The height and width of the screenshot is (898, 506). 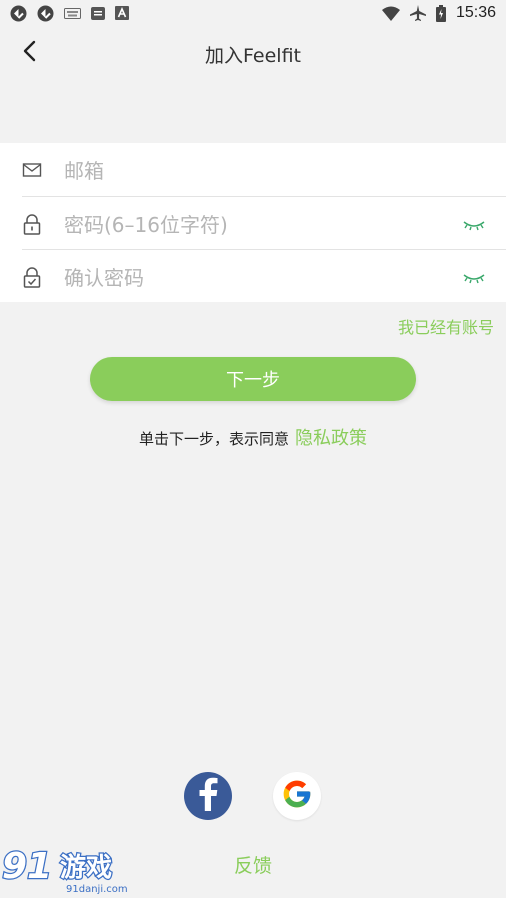 I want to click on status-bar-left, so click(x=69, y=13).